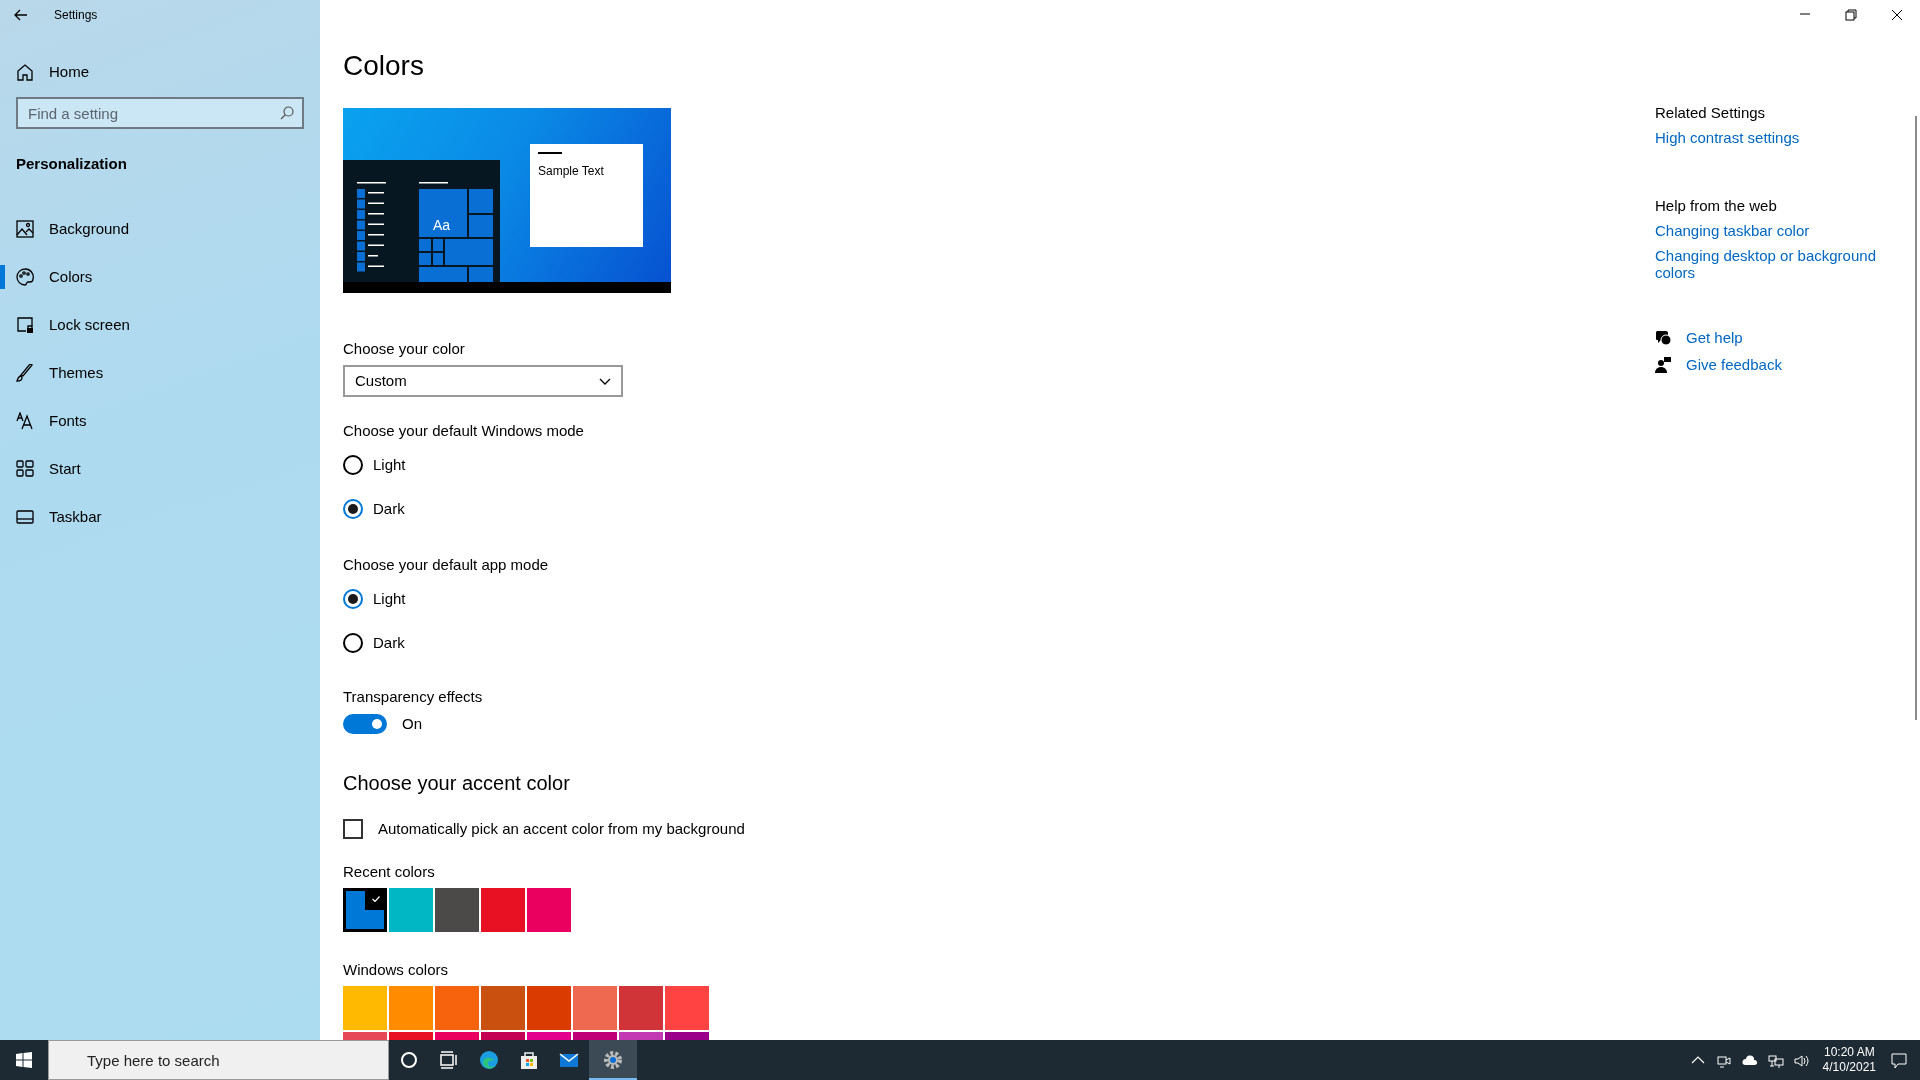 Image resolution: width=1920 pixels, height=1080 pixels. Describe the element at coordinates (75, 517) in the screenshot. I see `sidebar-item: Taskbar` at that location.